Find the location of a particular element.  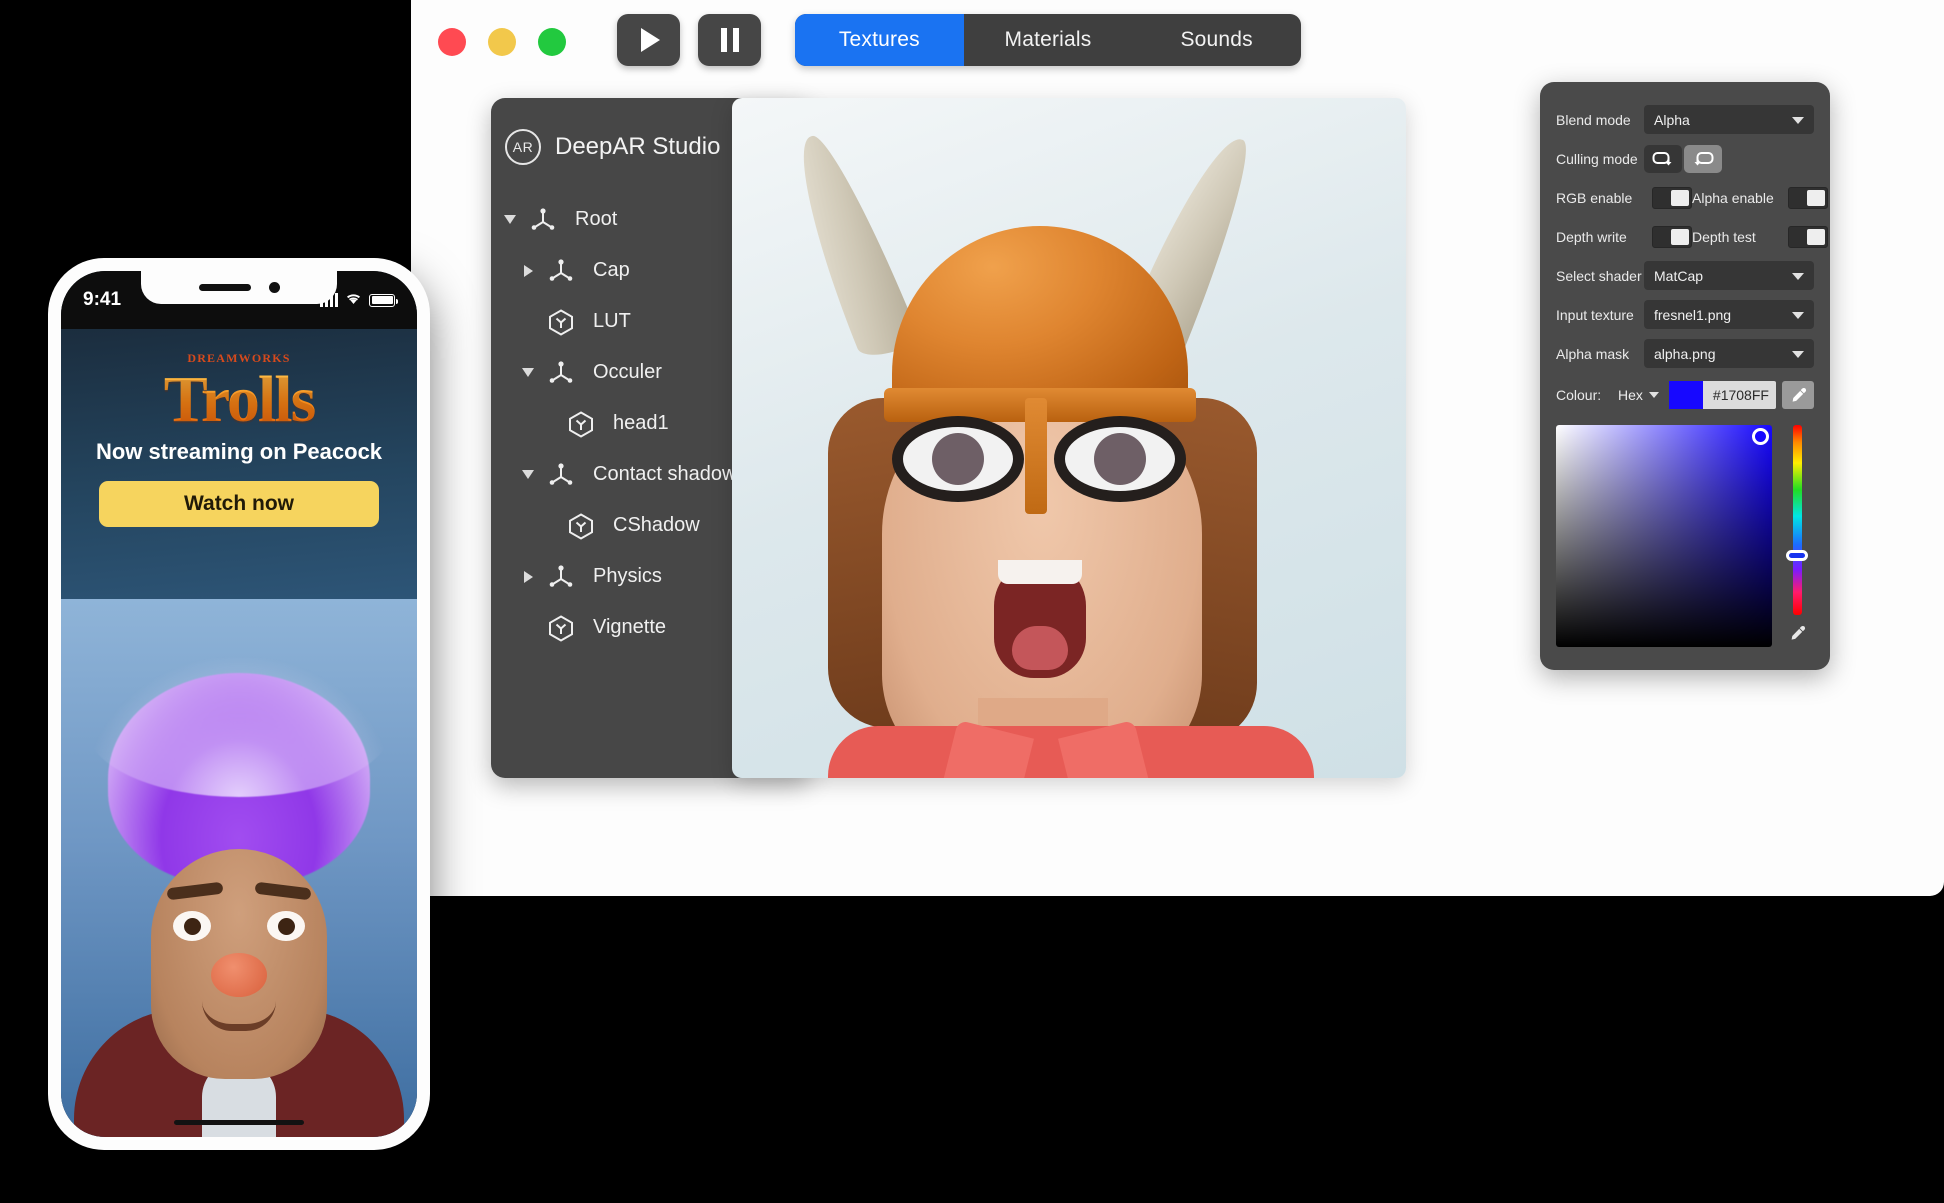

tab-textures: Textures is located at coordinates (879, 40).